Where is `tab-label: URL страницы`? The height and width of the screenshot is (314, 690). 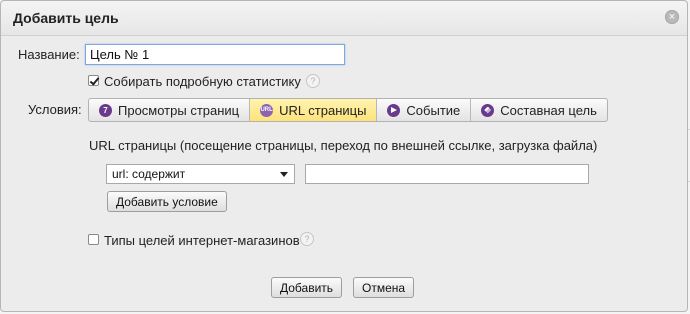
tab-label: URL страницы is located at coordinates (323, 110).